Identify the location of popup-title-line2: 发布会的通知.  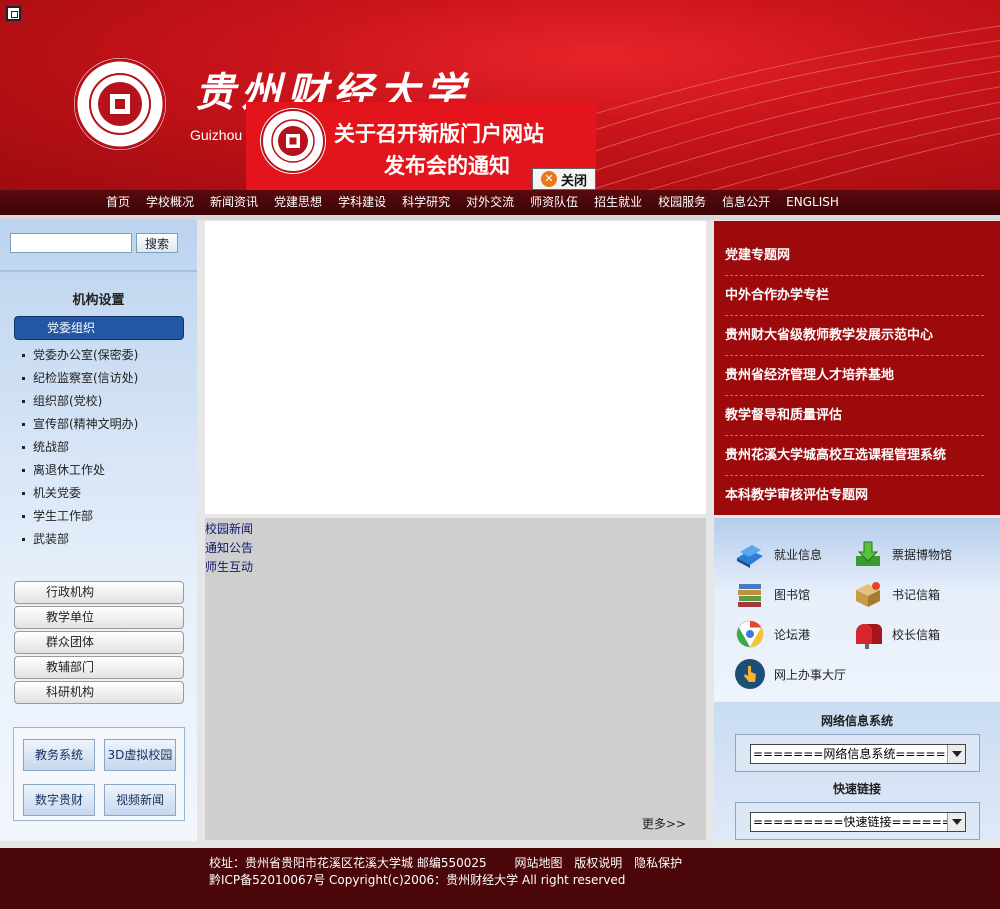
(447, 166).